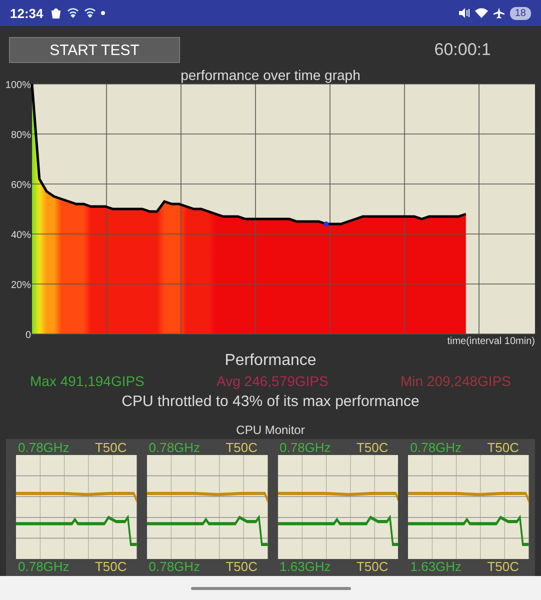  Describe the element at coordinates (27, 13) in the screenshot. I see `status-time: 12:34` at that location.